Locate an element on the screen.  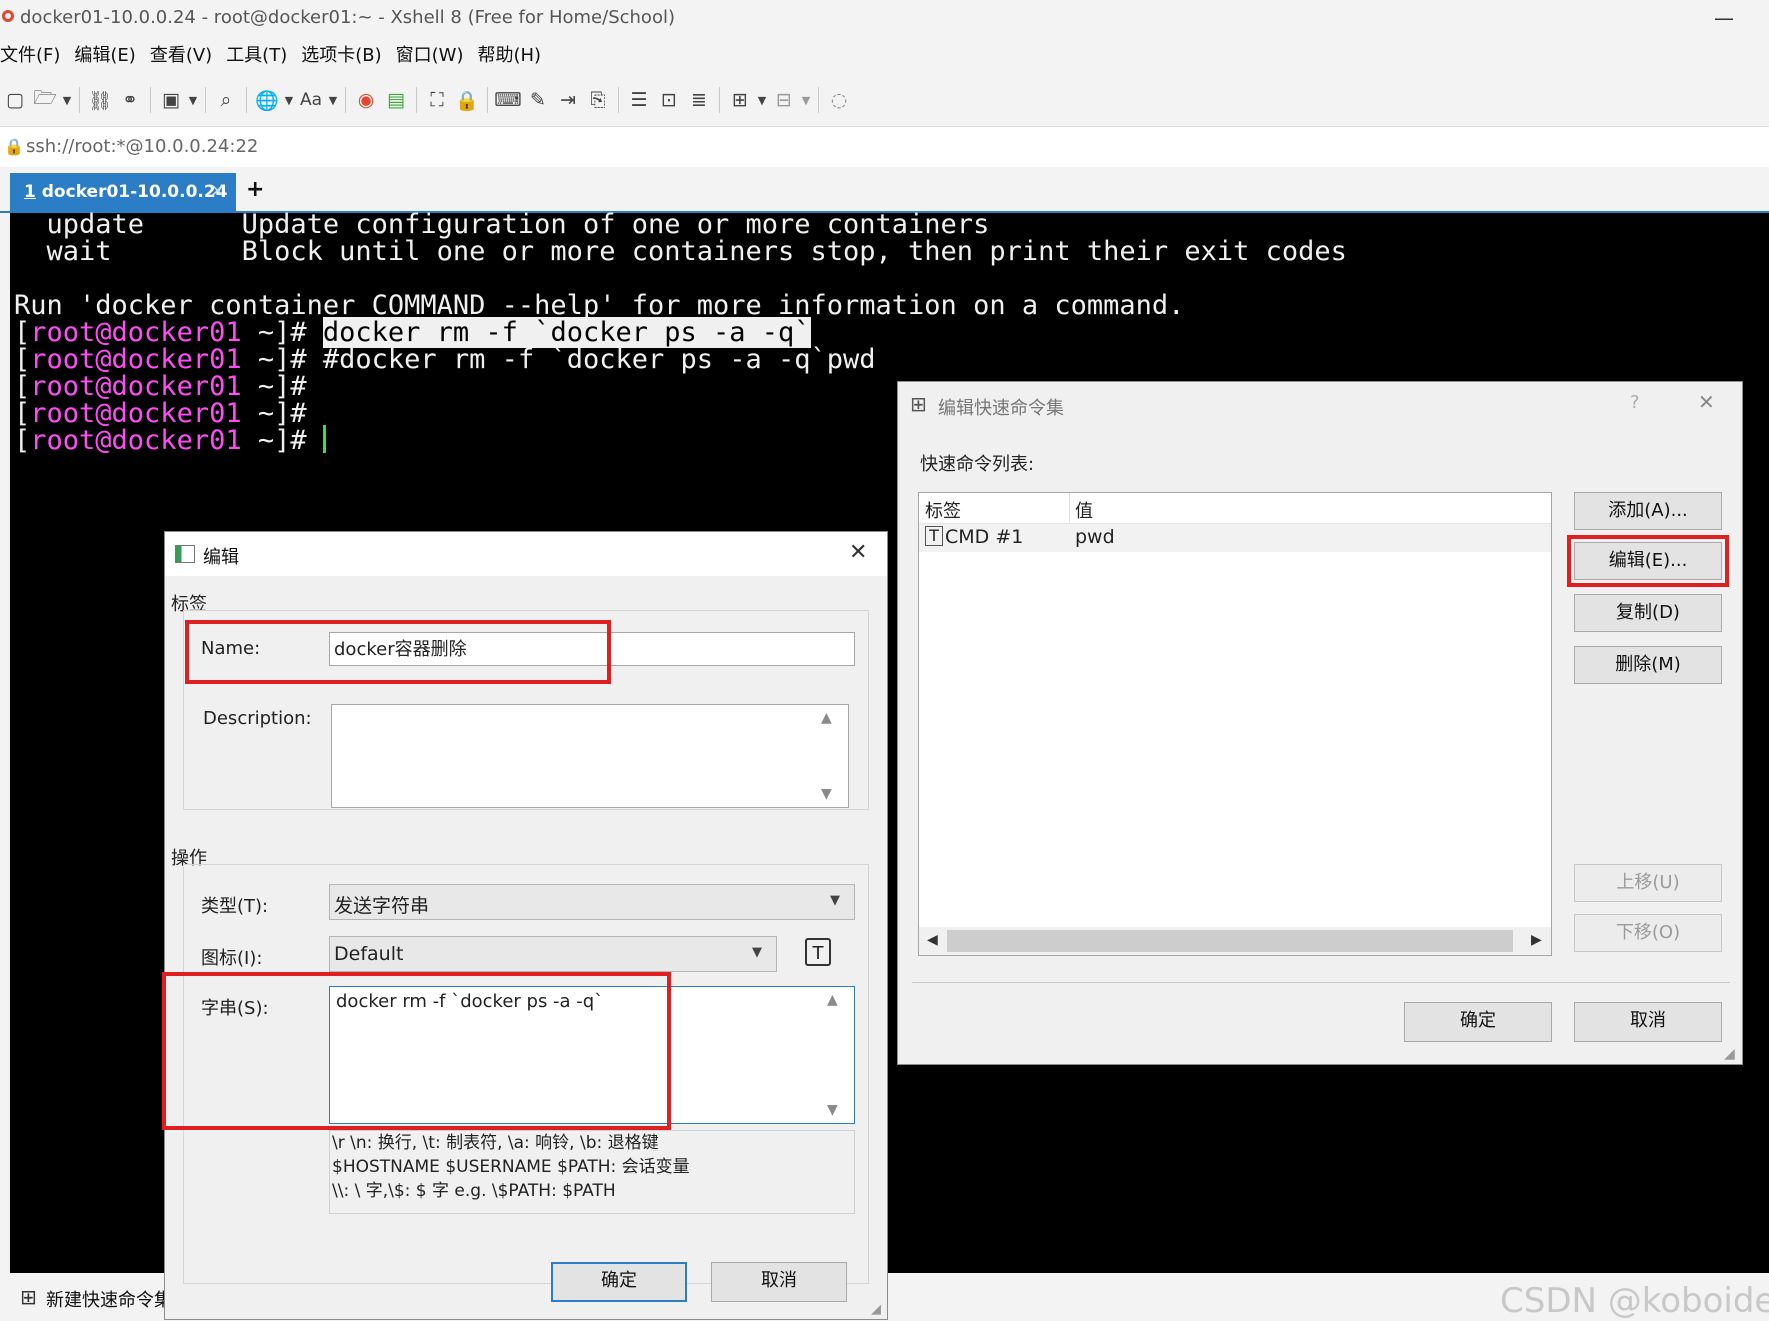
row-value: pwd is located at coordinates (1095, 537).